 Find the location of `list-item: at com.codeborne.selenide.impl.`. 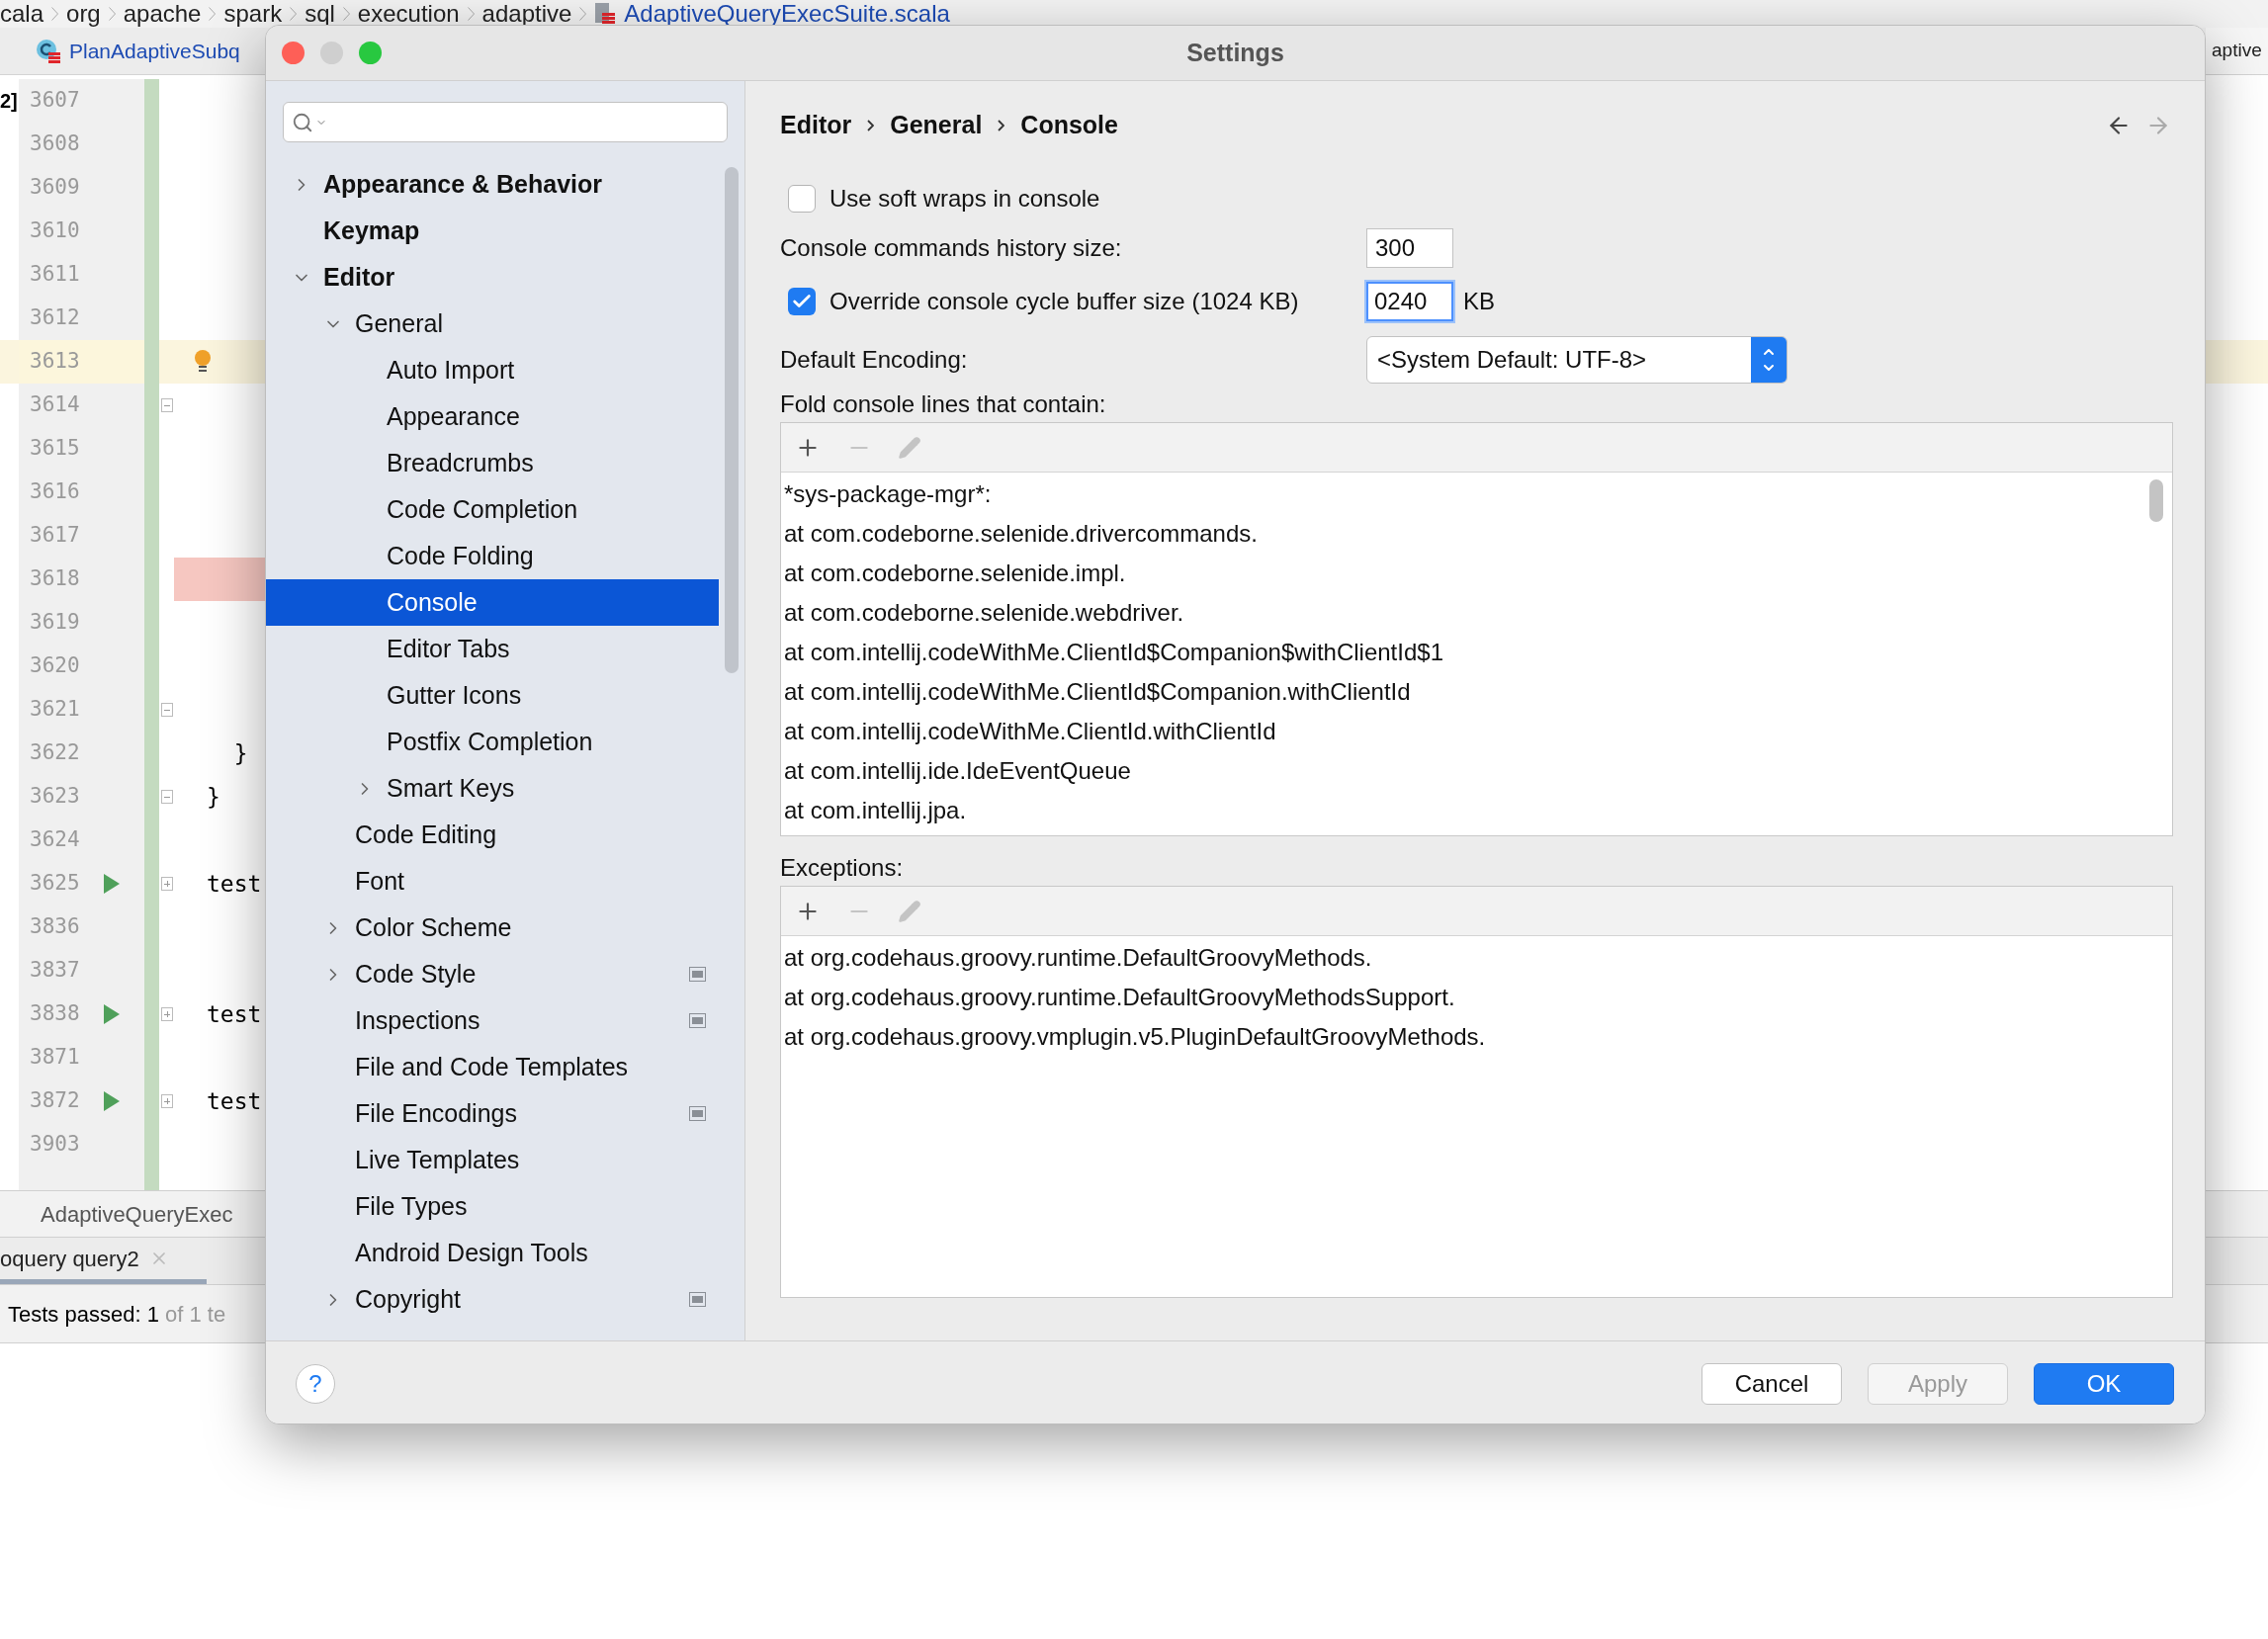

list-item: at com.codeborne.selenide.impl. is located at coordinates (1467, 573).